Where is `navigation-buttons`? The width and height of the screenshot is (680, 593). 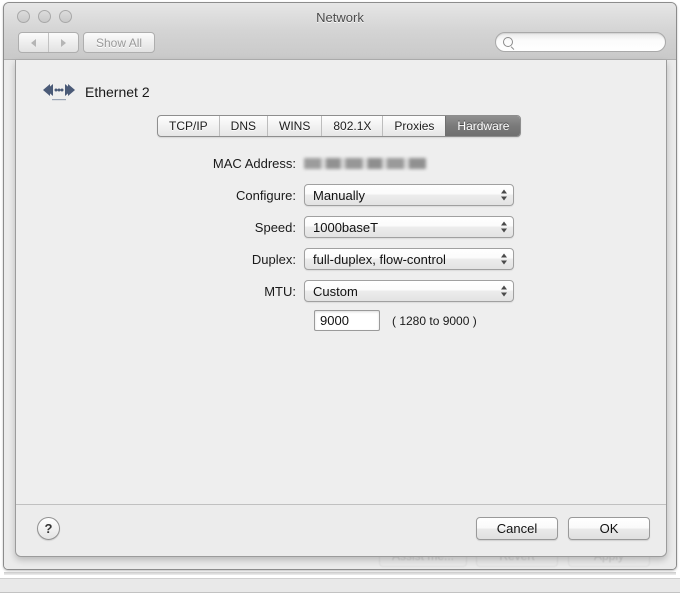 navigation-buttons is located at coordinates (48, 42).